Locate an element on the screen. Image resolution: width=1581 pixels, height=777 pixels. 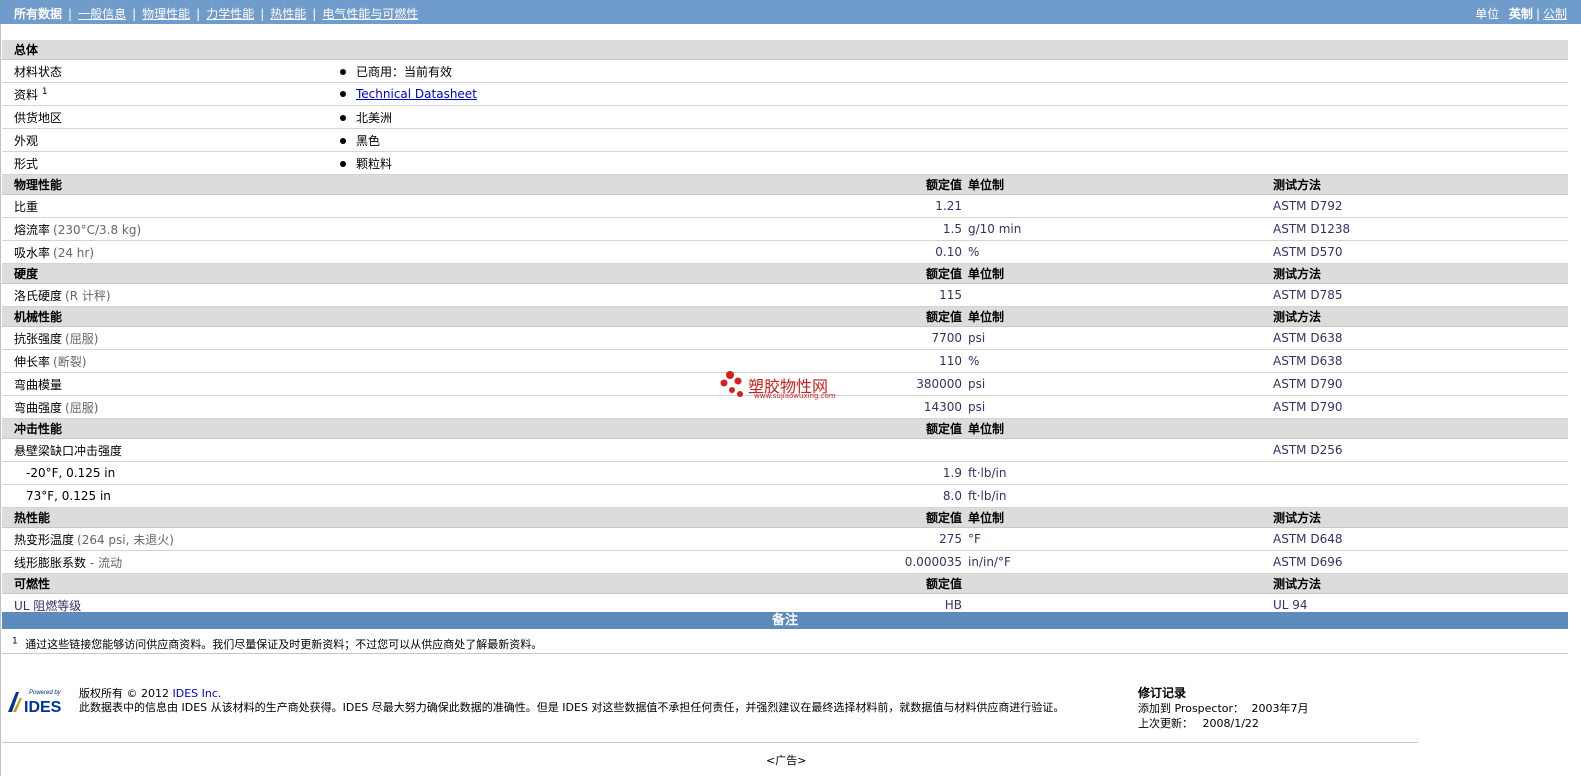
section-header-impact: 冲击性能 额定值 单位制 is located at coordinates (785, 428).